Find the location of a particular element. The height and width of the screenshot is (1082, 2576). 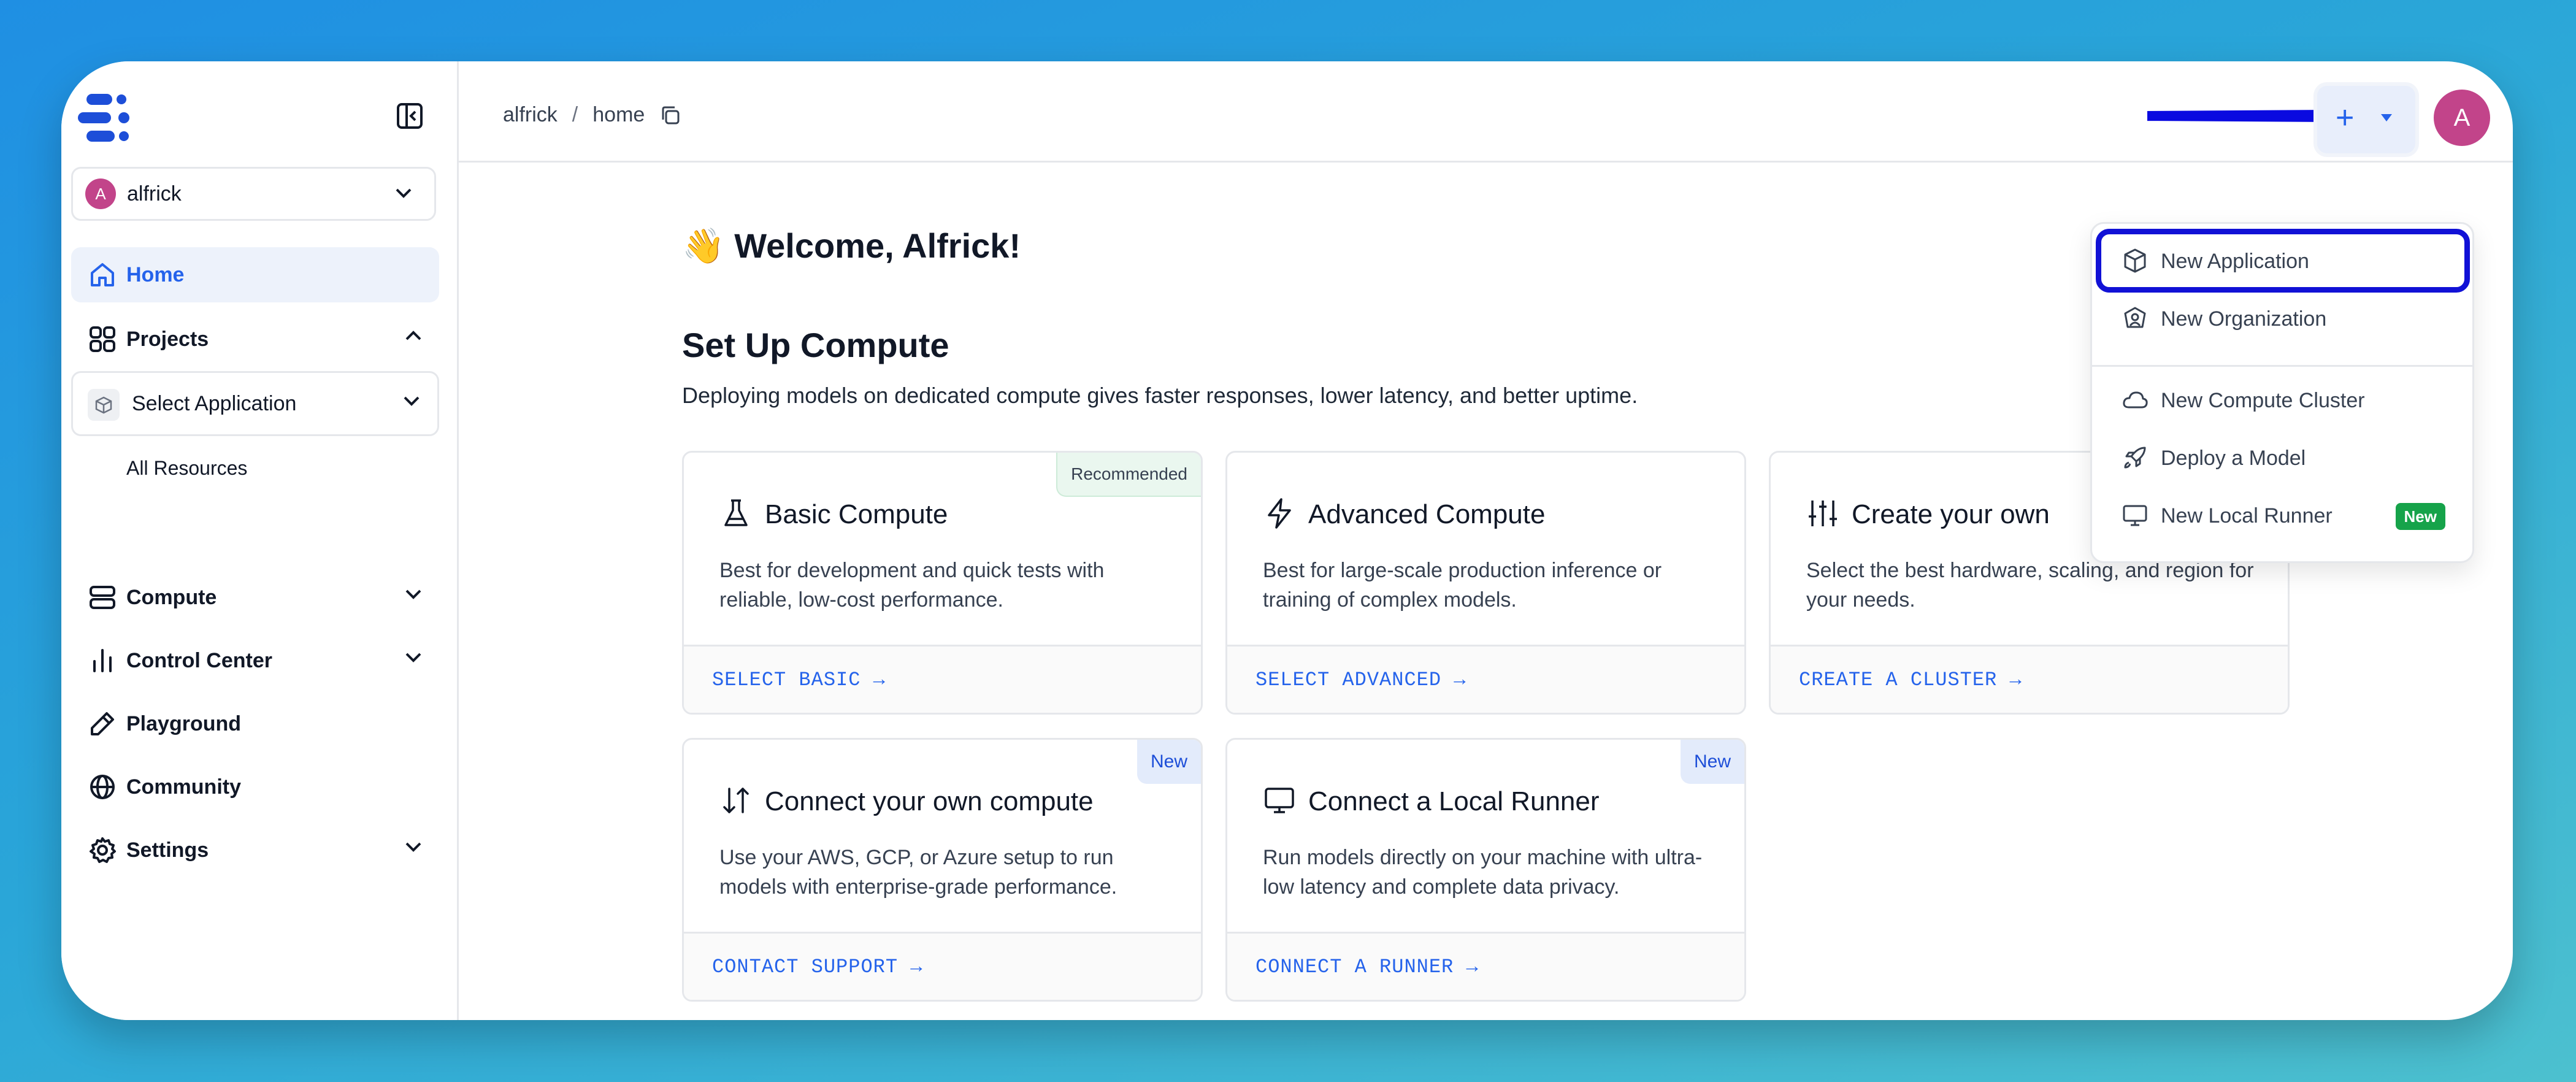

menu-item-new-compute-cluster: New Compute Cluster is located at coordinates (2282, 400).